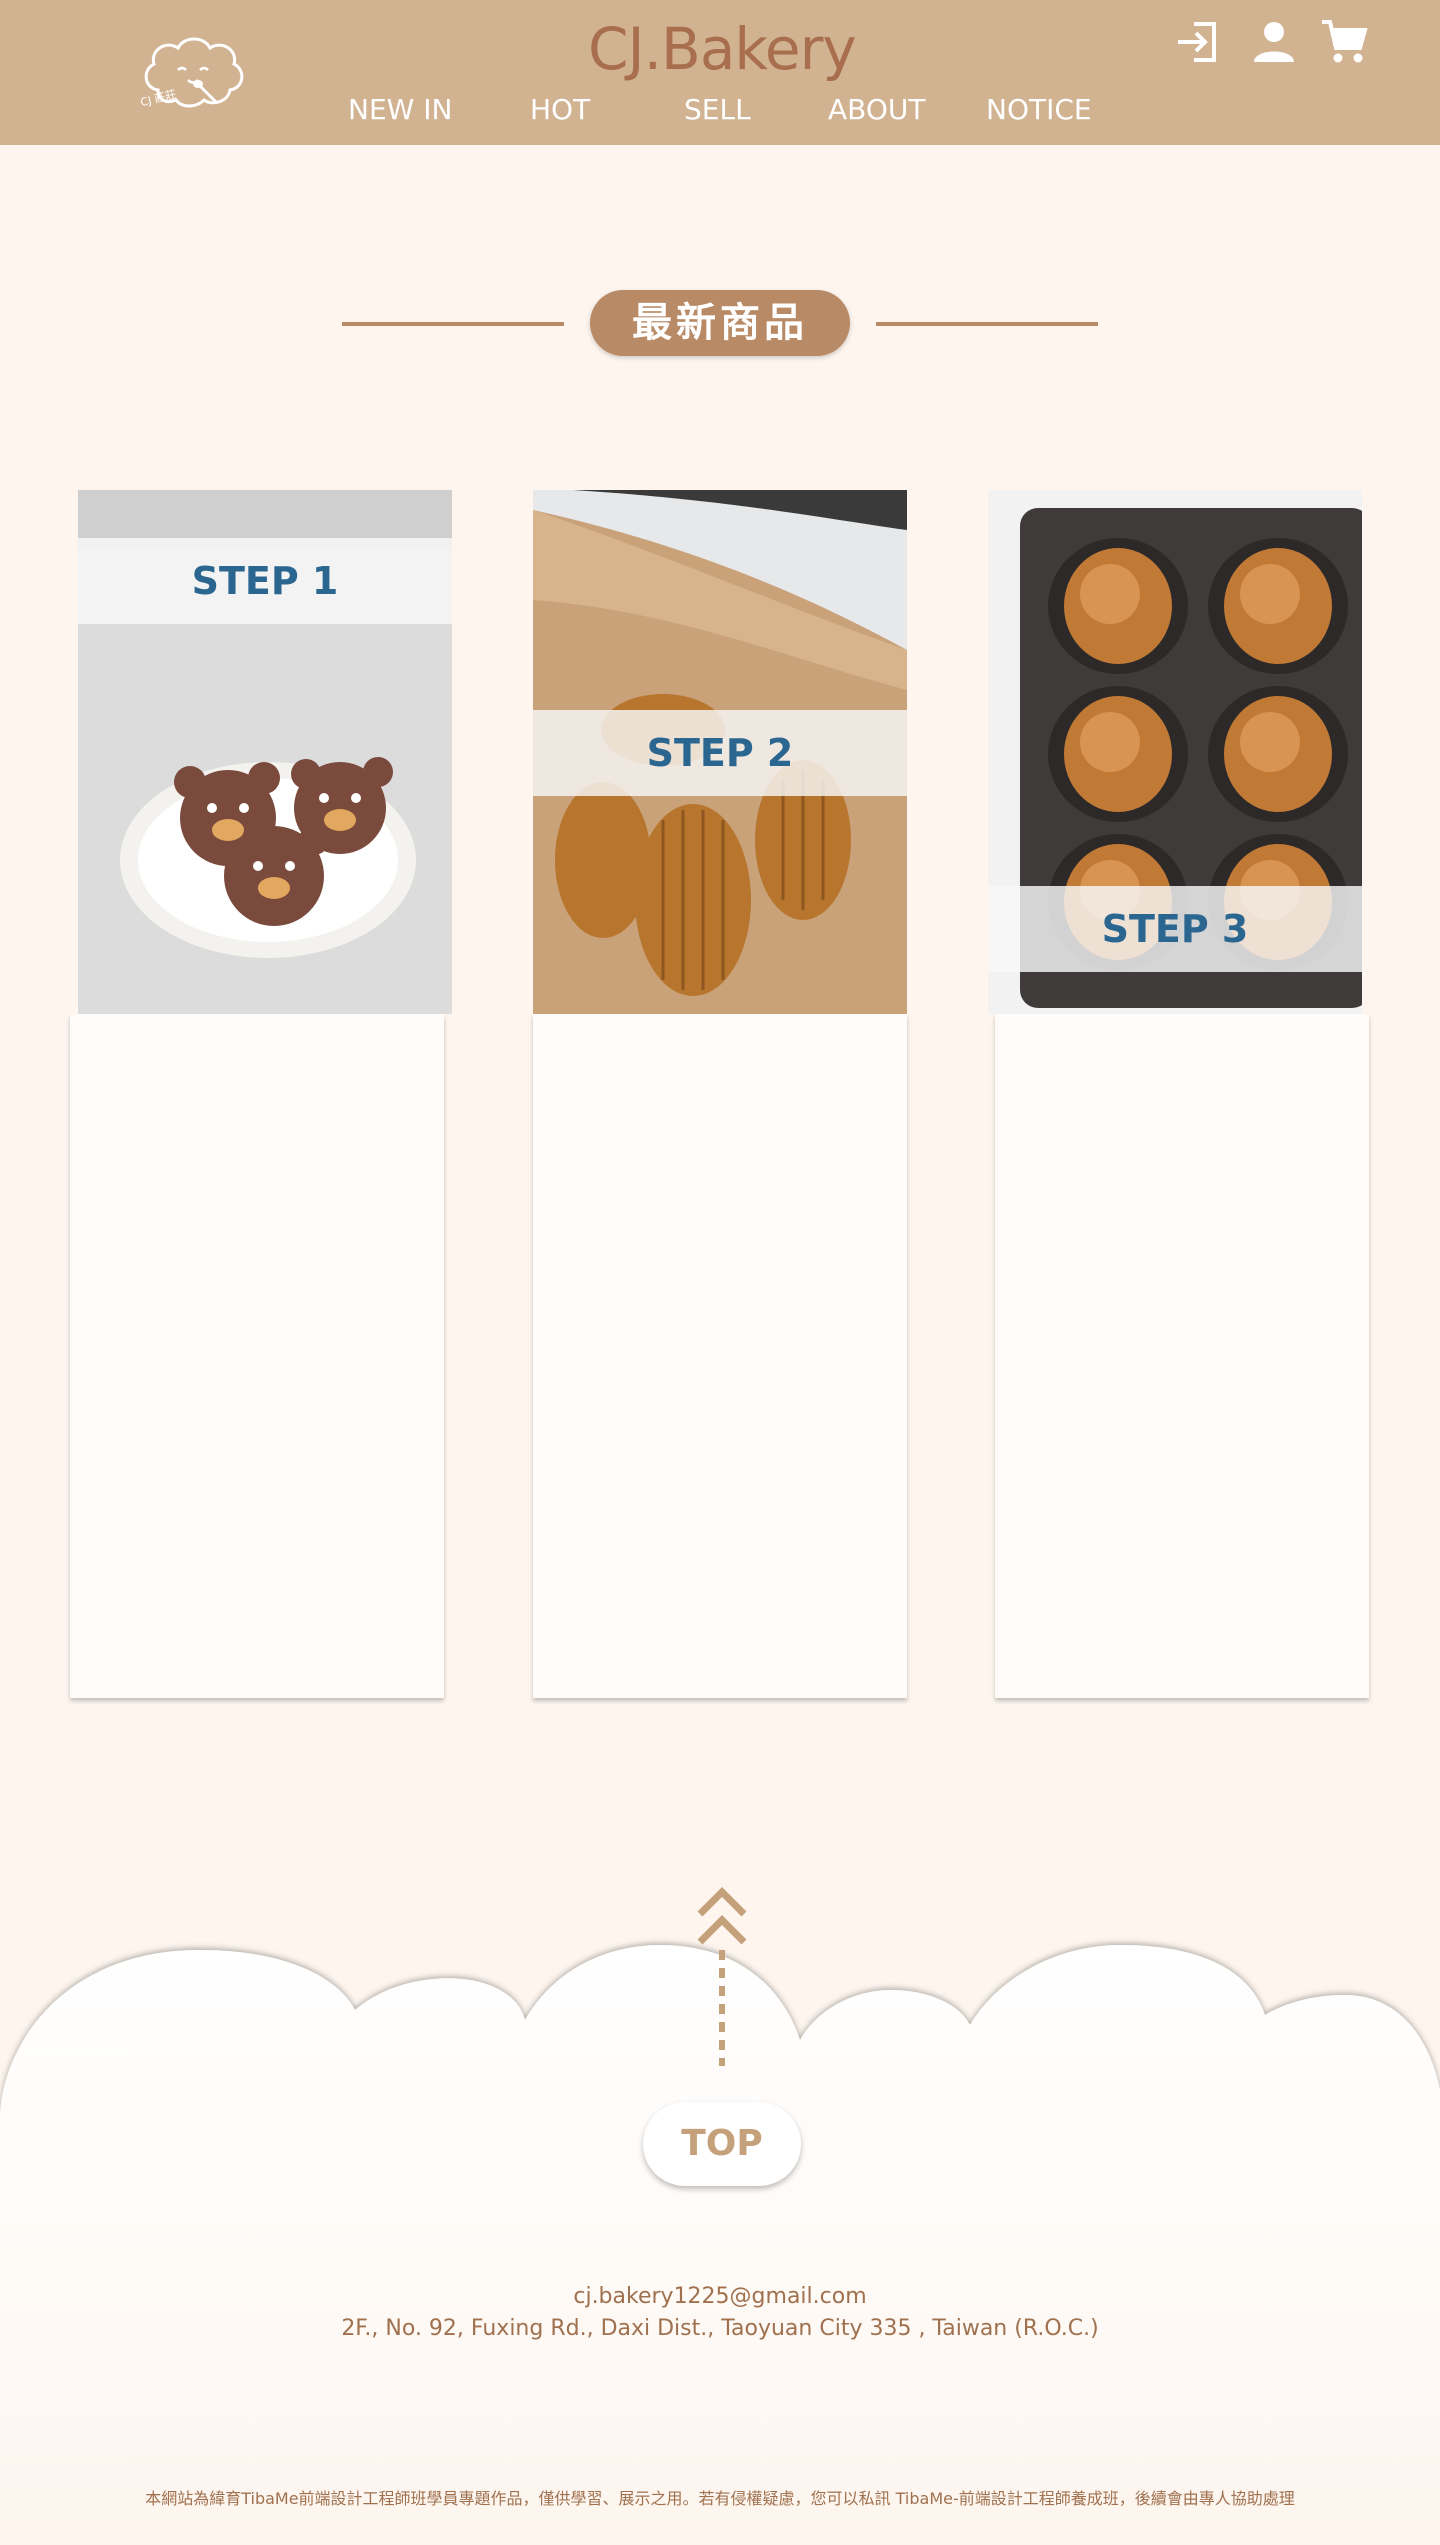 The image size is (1440, 2545). I want to click on nav-new-in: NEW IN, so click(400, 110).